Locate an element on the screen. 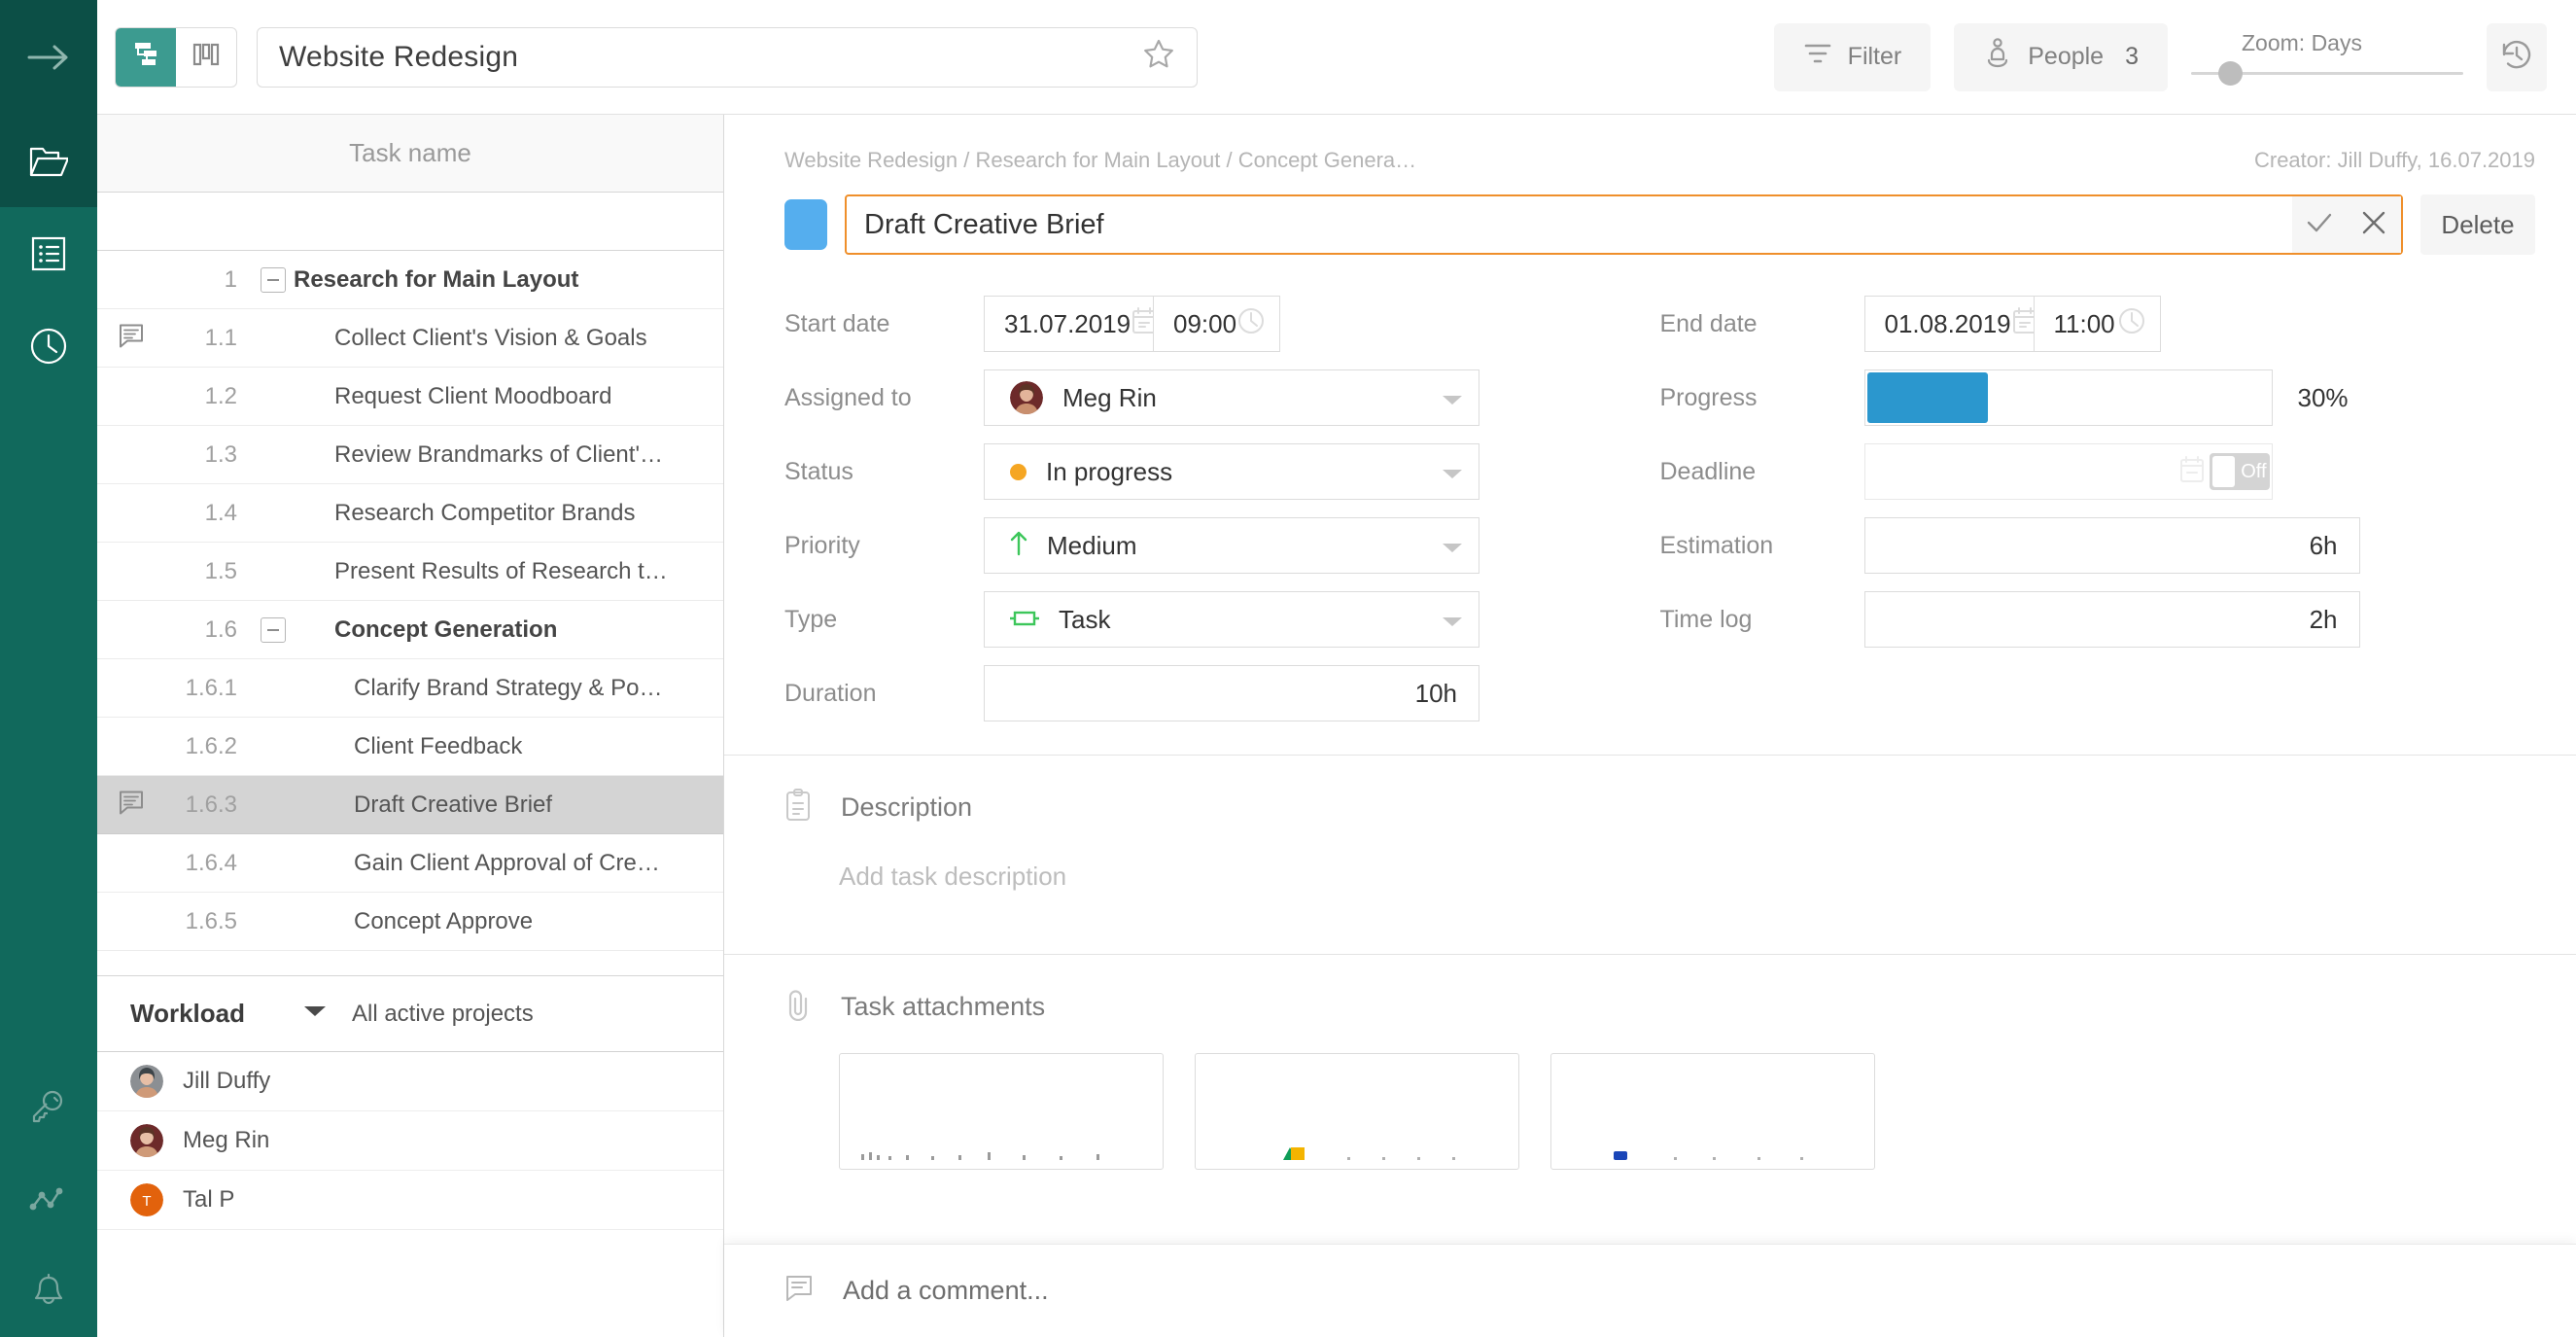  description-title: Description is located at coordinates (907, 807).